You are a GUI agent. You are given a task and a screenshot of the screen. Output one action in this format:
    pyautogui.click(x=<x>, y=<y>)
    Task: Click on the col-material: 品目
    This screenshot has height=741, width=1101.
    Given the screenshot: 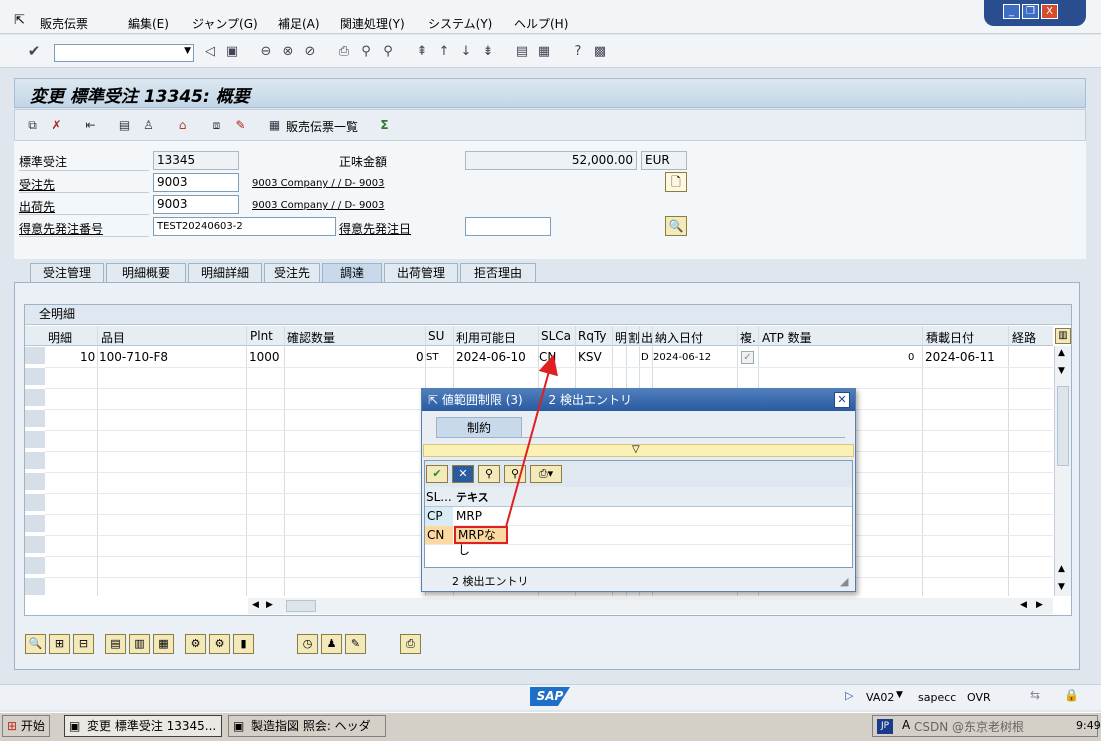 What is the action you would take?
    pyautogui.click(x=113, y=337)
    